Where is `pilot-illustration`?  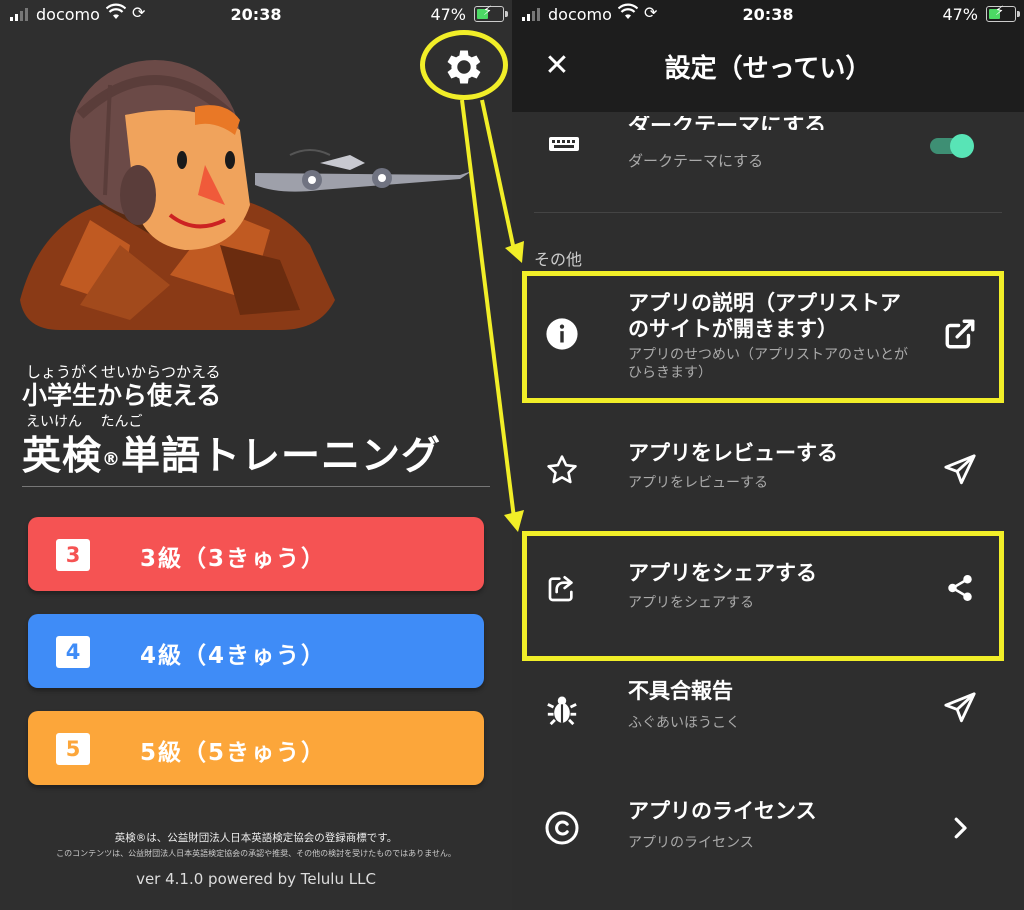 pilot-illustration is located at coordinates (246, 195).